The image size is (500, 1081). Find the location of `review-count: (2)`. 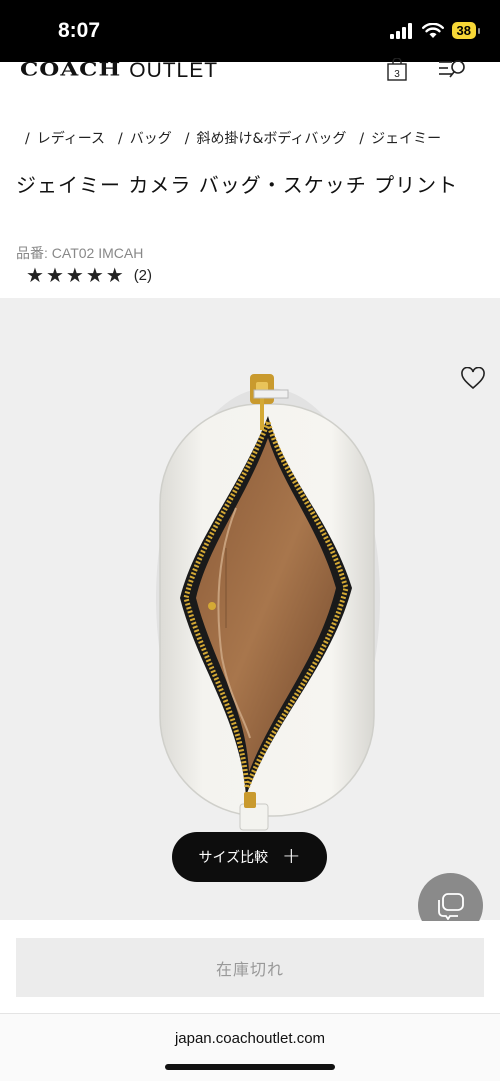

review-count: (2) is located at coordinates (143, 275).